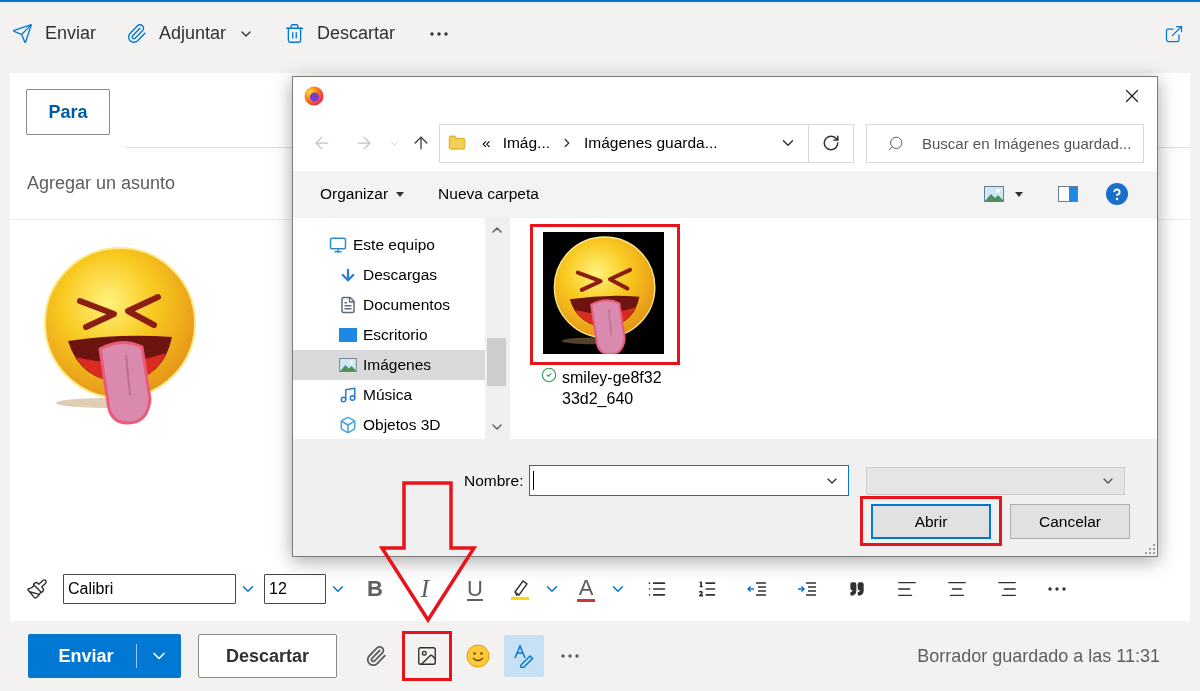 This screenshot has height=691, width=1200. What do you see at coordinates (707, 589) in the screenshot?
I see `numbered-list-icon` at bounding box center [707, 589].